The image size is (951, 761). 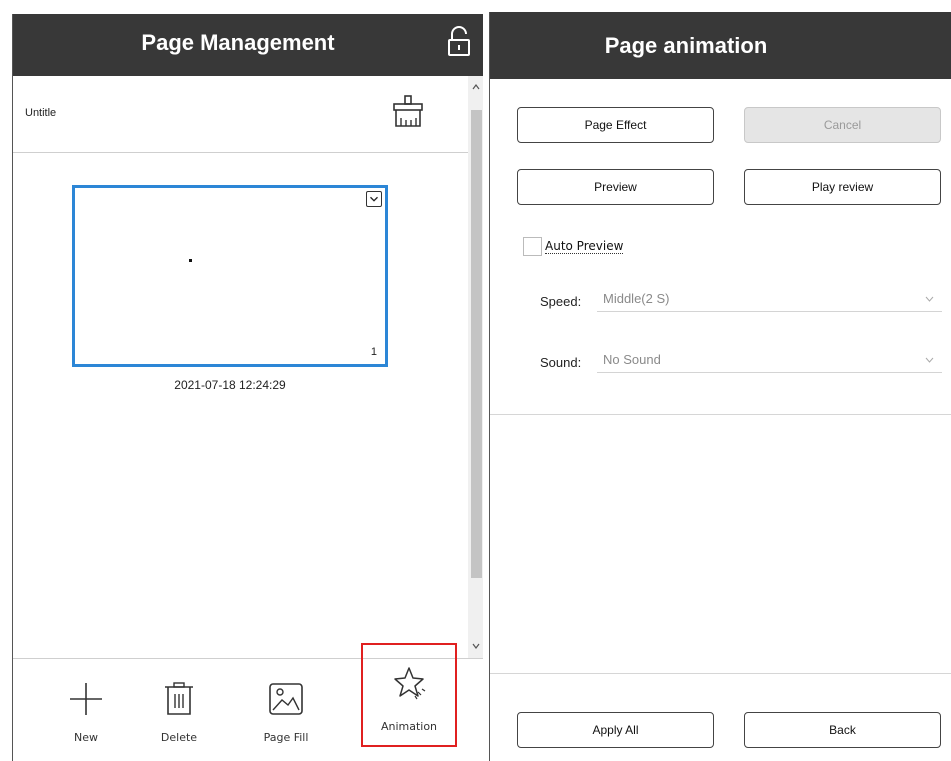 What do you see at coordinates (86, 699) in the screenshot?
I see `plus-icon` at bounding box center [86, 699].